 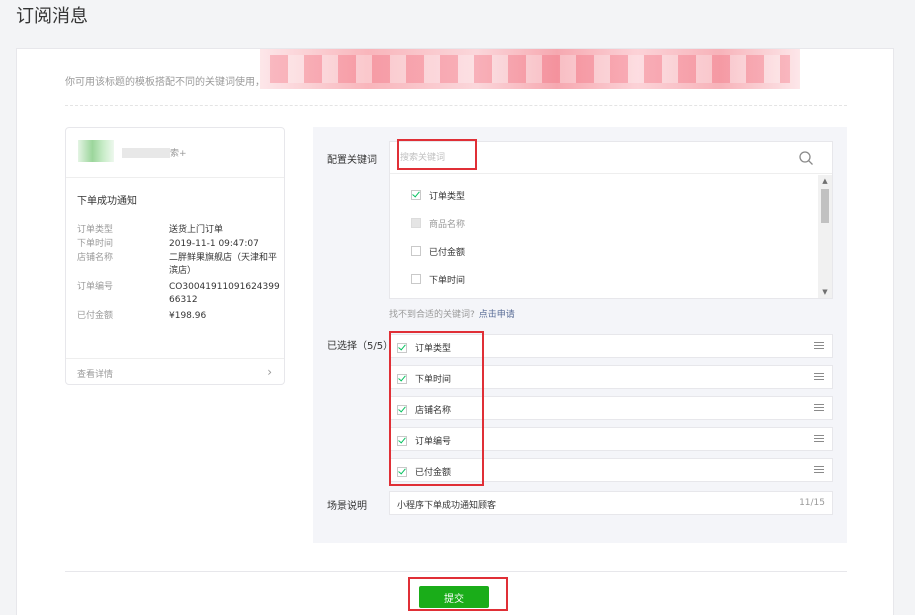 I want to click on scroll-thumb, so click(x=825, y=206).